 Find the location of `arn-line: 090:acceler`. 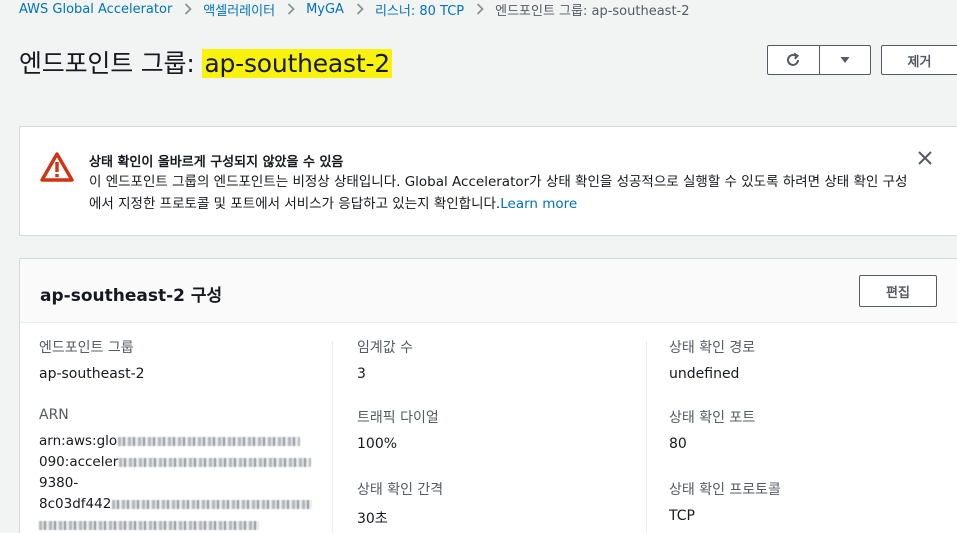

arn-line: 090:acceler is located at coordinates (175, 462).